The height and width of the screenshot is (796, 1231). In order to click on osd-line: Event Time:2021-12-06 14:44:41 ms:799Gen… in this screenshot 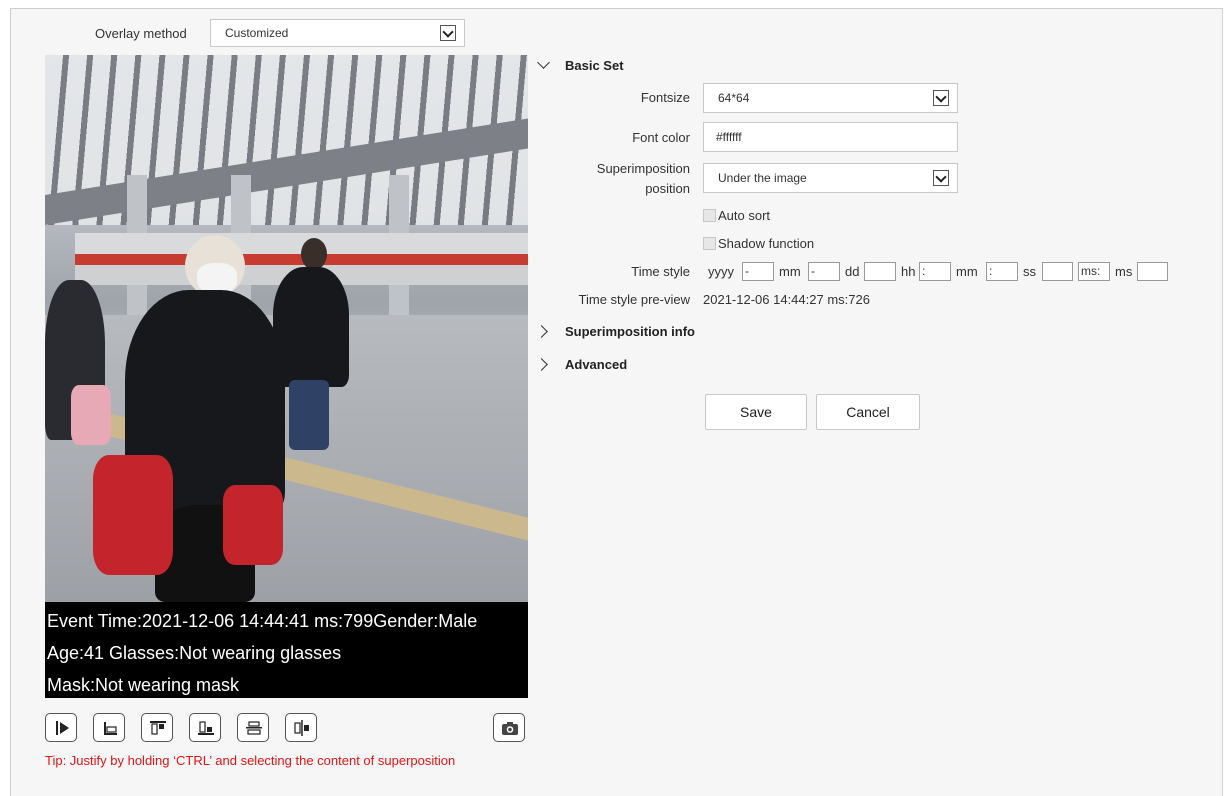, I will do `click(262, 621)`.